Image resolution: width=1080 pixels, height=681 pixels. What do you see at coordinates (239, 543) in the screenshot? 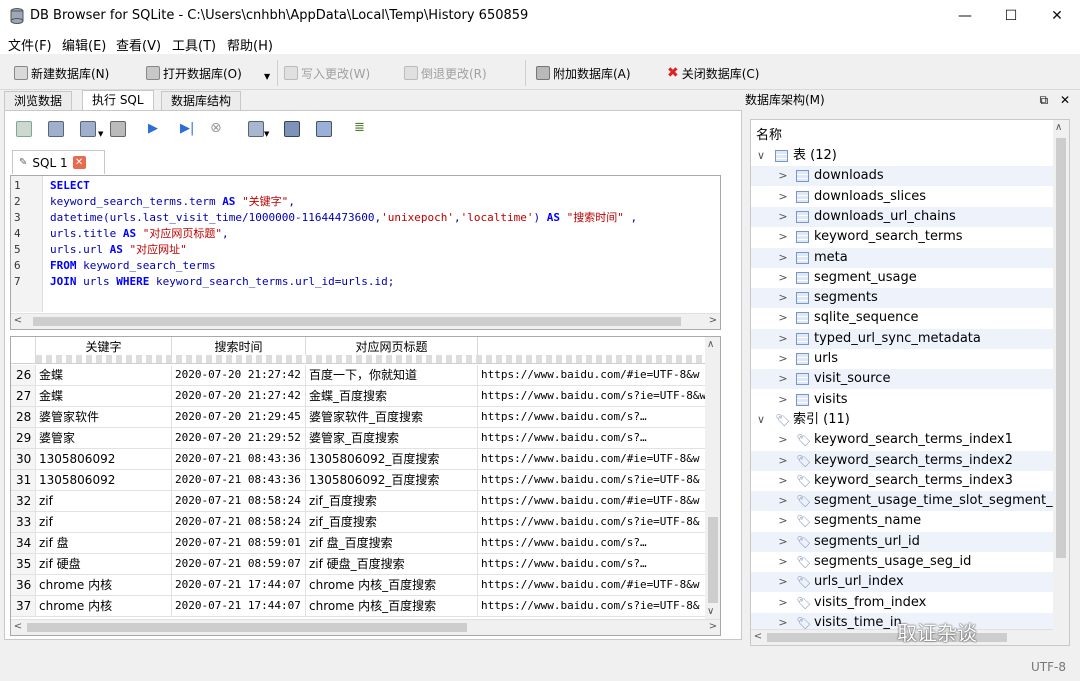
I see `cell-search-time: 2020-07-21 08:59:01` at bounding box center [239, 543].